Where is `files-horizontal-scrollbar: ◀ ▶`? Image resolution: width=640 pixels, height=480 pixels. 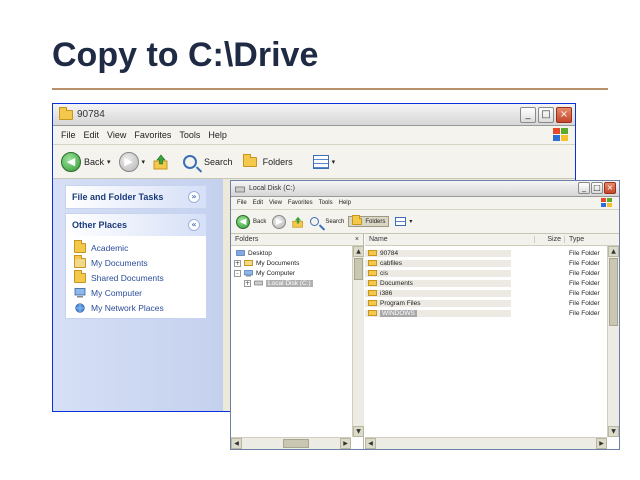 files-horizontal-scrollbar: ◀ ▶ is located at coordinates (486, 443).